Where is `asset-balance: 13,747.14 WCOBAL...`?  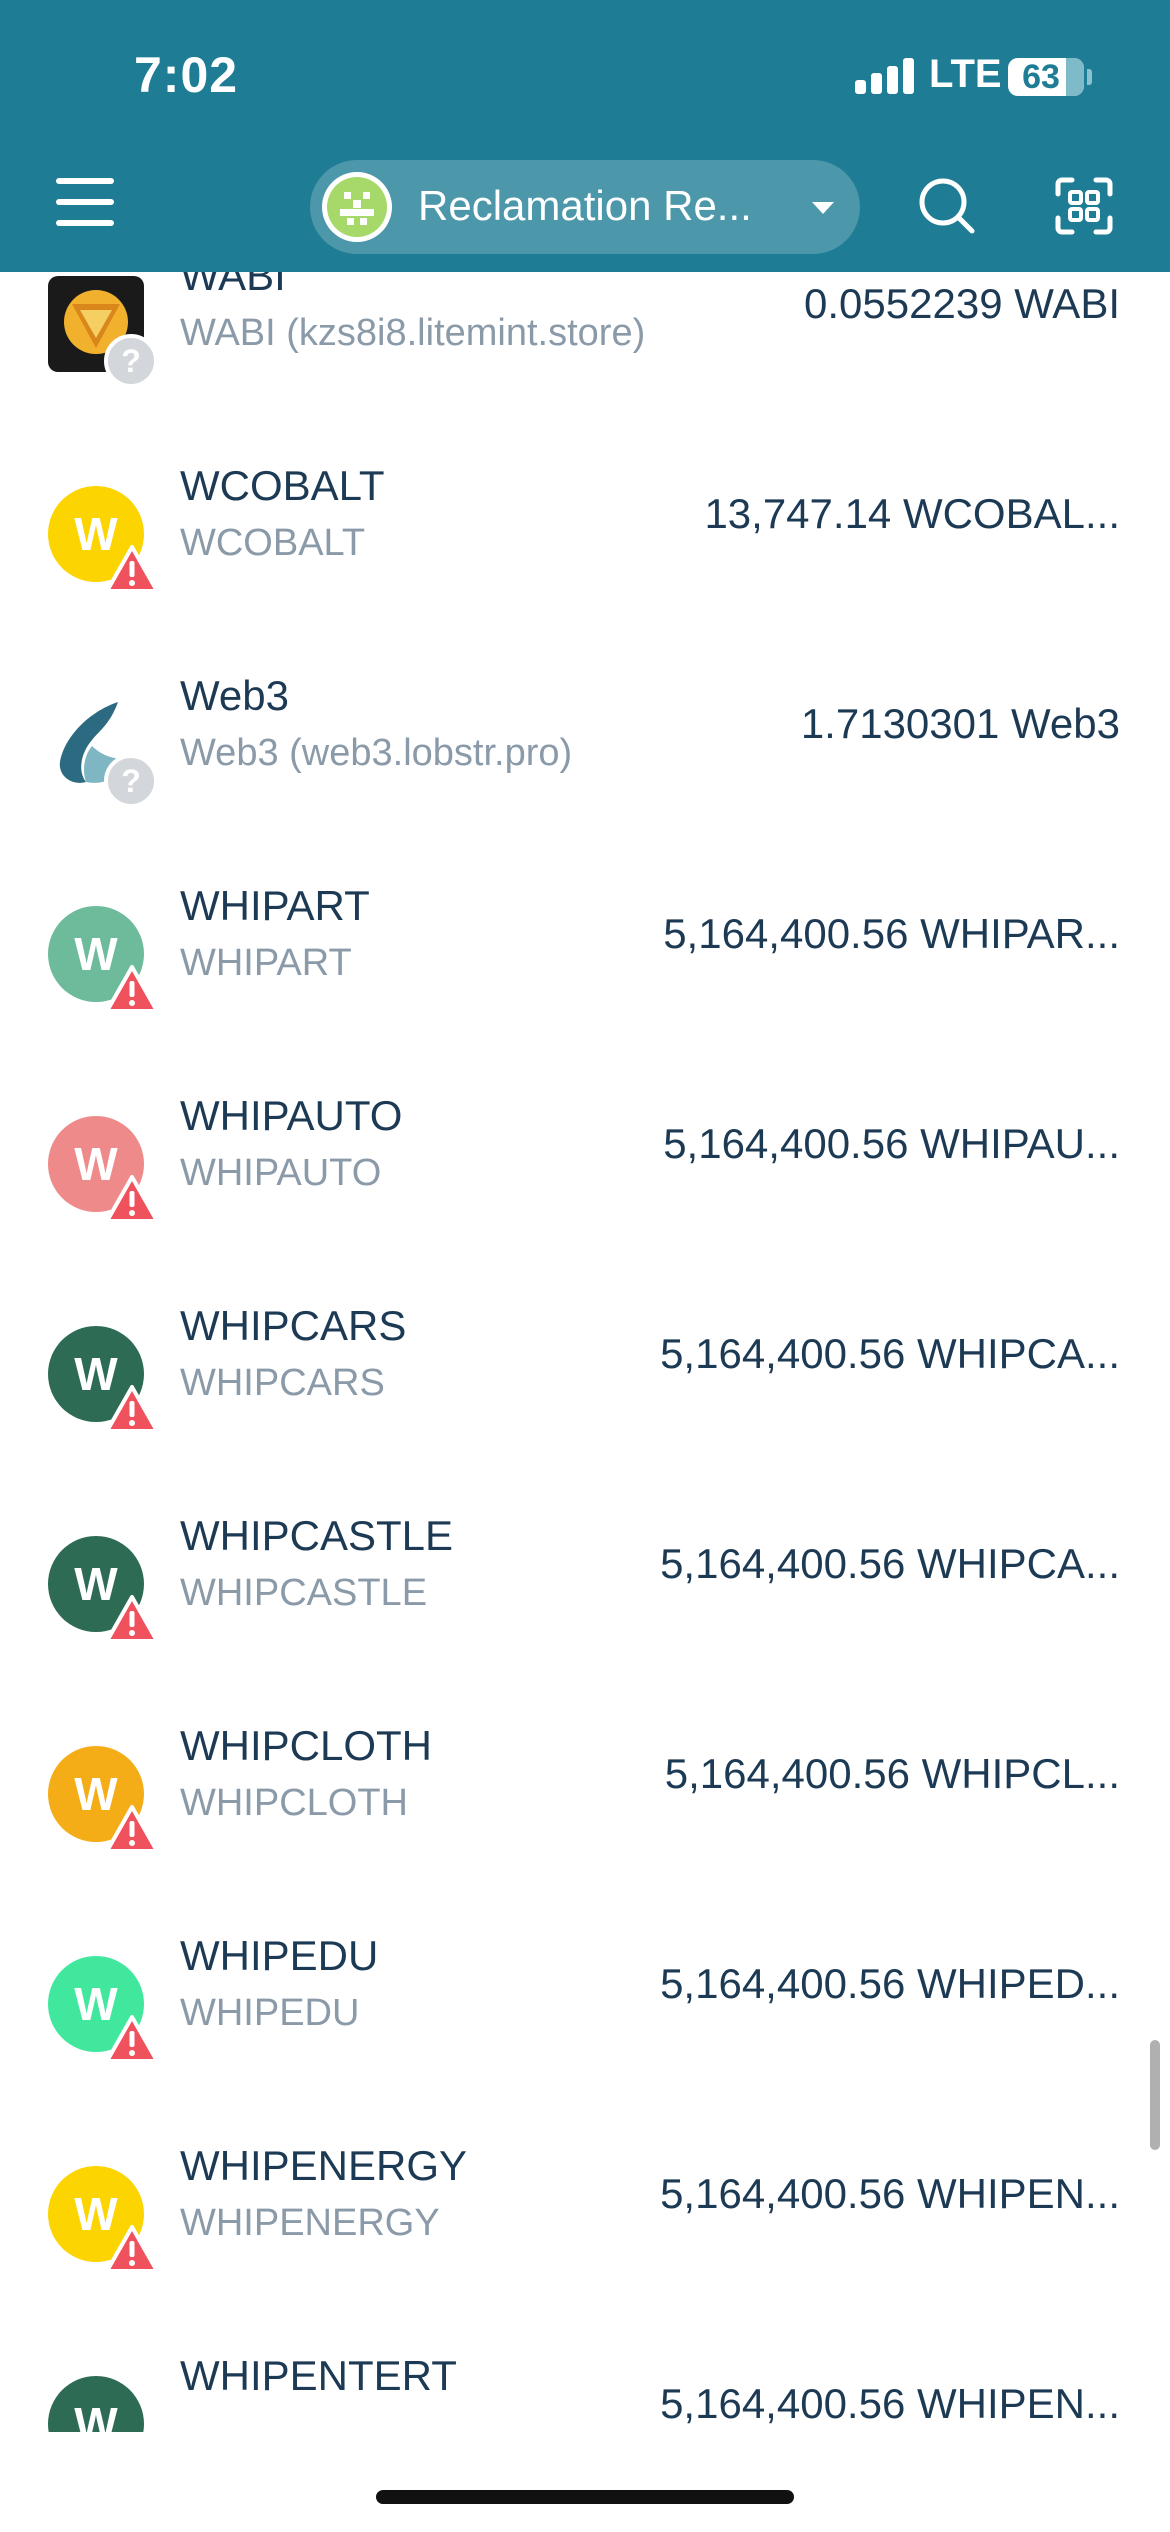
asset-balance: 13,747.14 WCOBAL... is located at coordinates (912, 513).